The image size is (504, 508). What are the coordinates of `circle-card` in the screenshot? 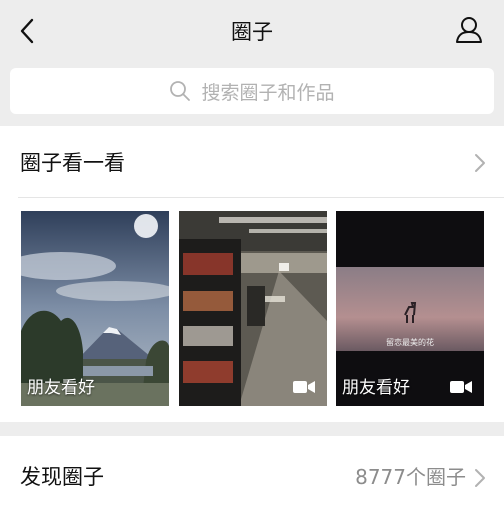 It's located at (253, 308).